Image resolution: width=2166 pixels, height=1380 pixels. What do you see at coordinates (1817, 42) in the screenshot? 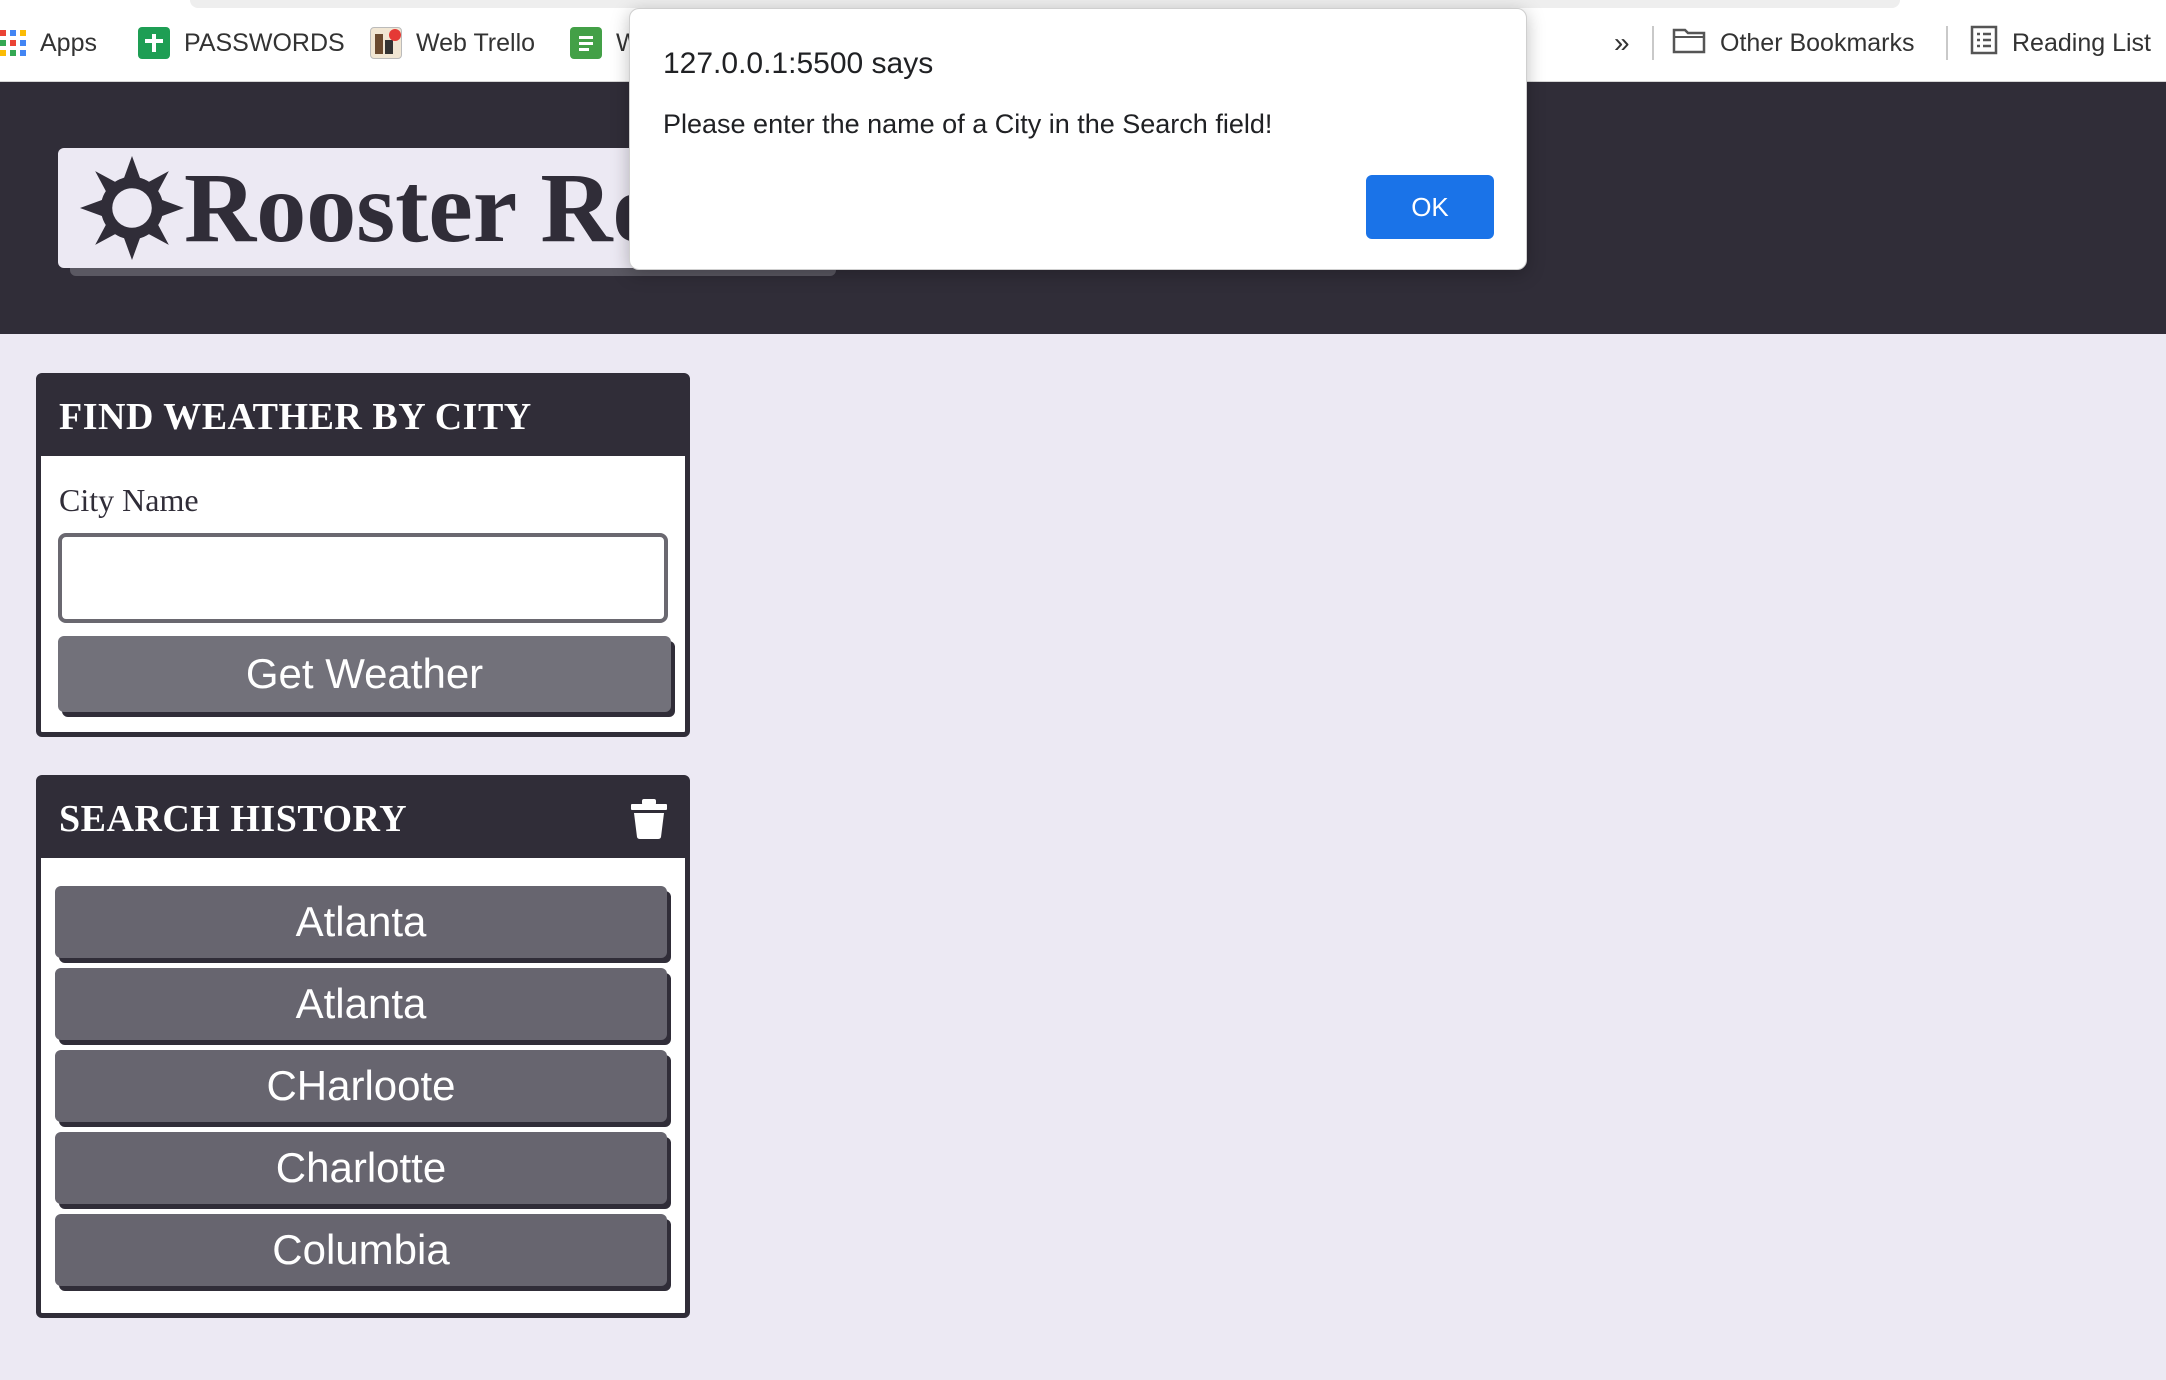
I see `bookmark-other-label: Other Bookmarks` at bounding box center [1817, 42].